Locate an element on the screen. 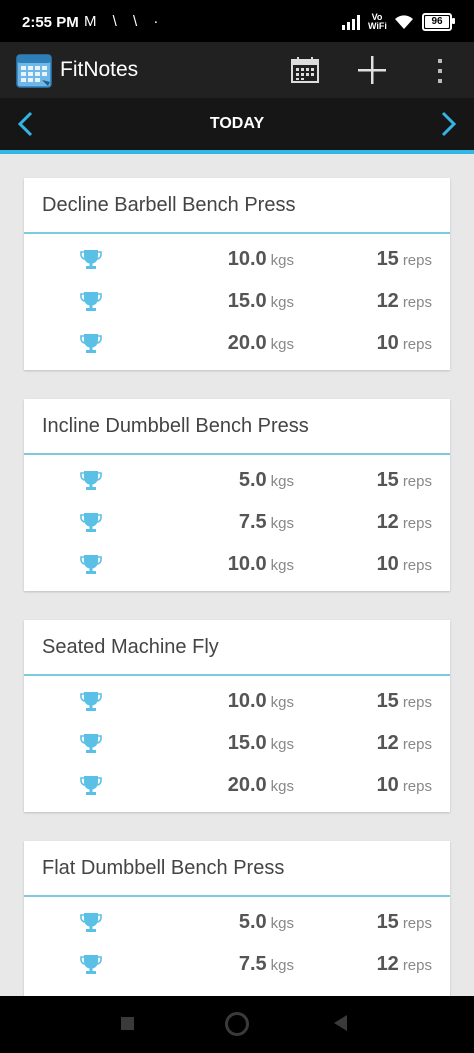  set-row: 10.0kgs 10reps is located at coordinates (237, 565).